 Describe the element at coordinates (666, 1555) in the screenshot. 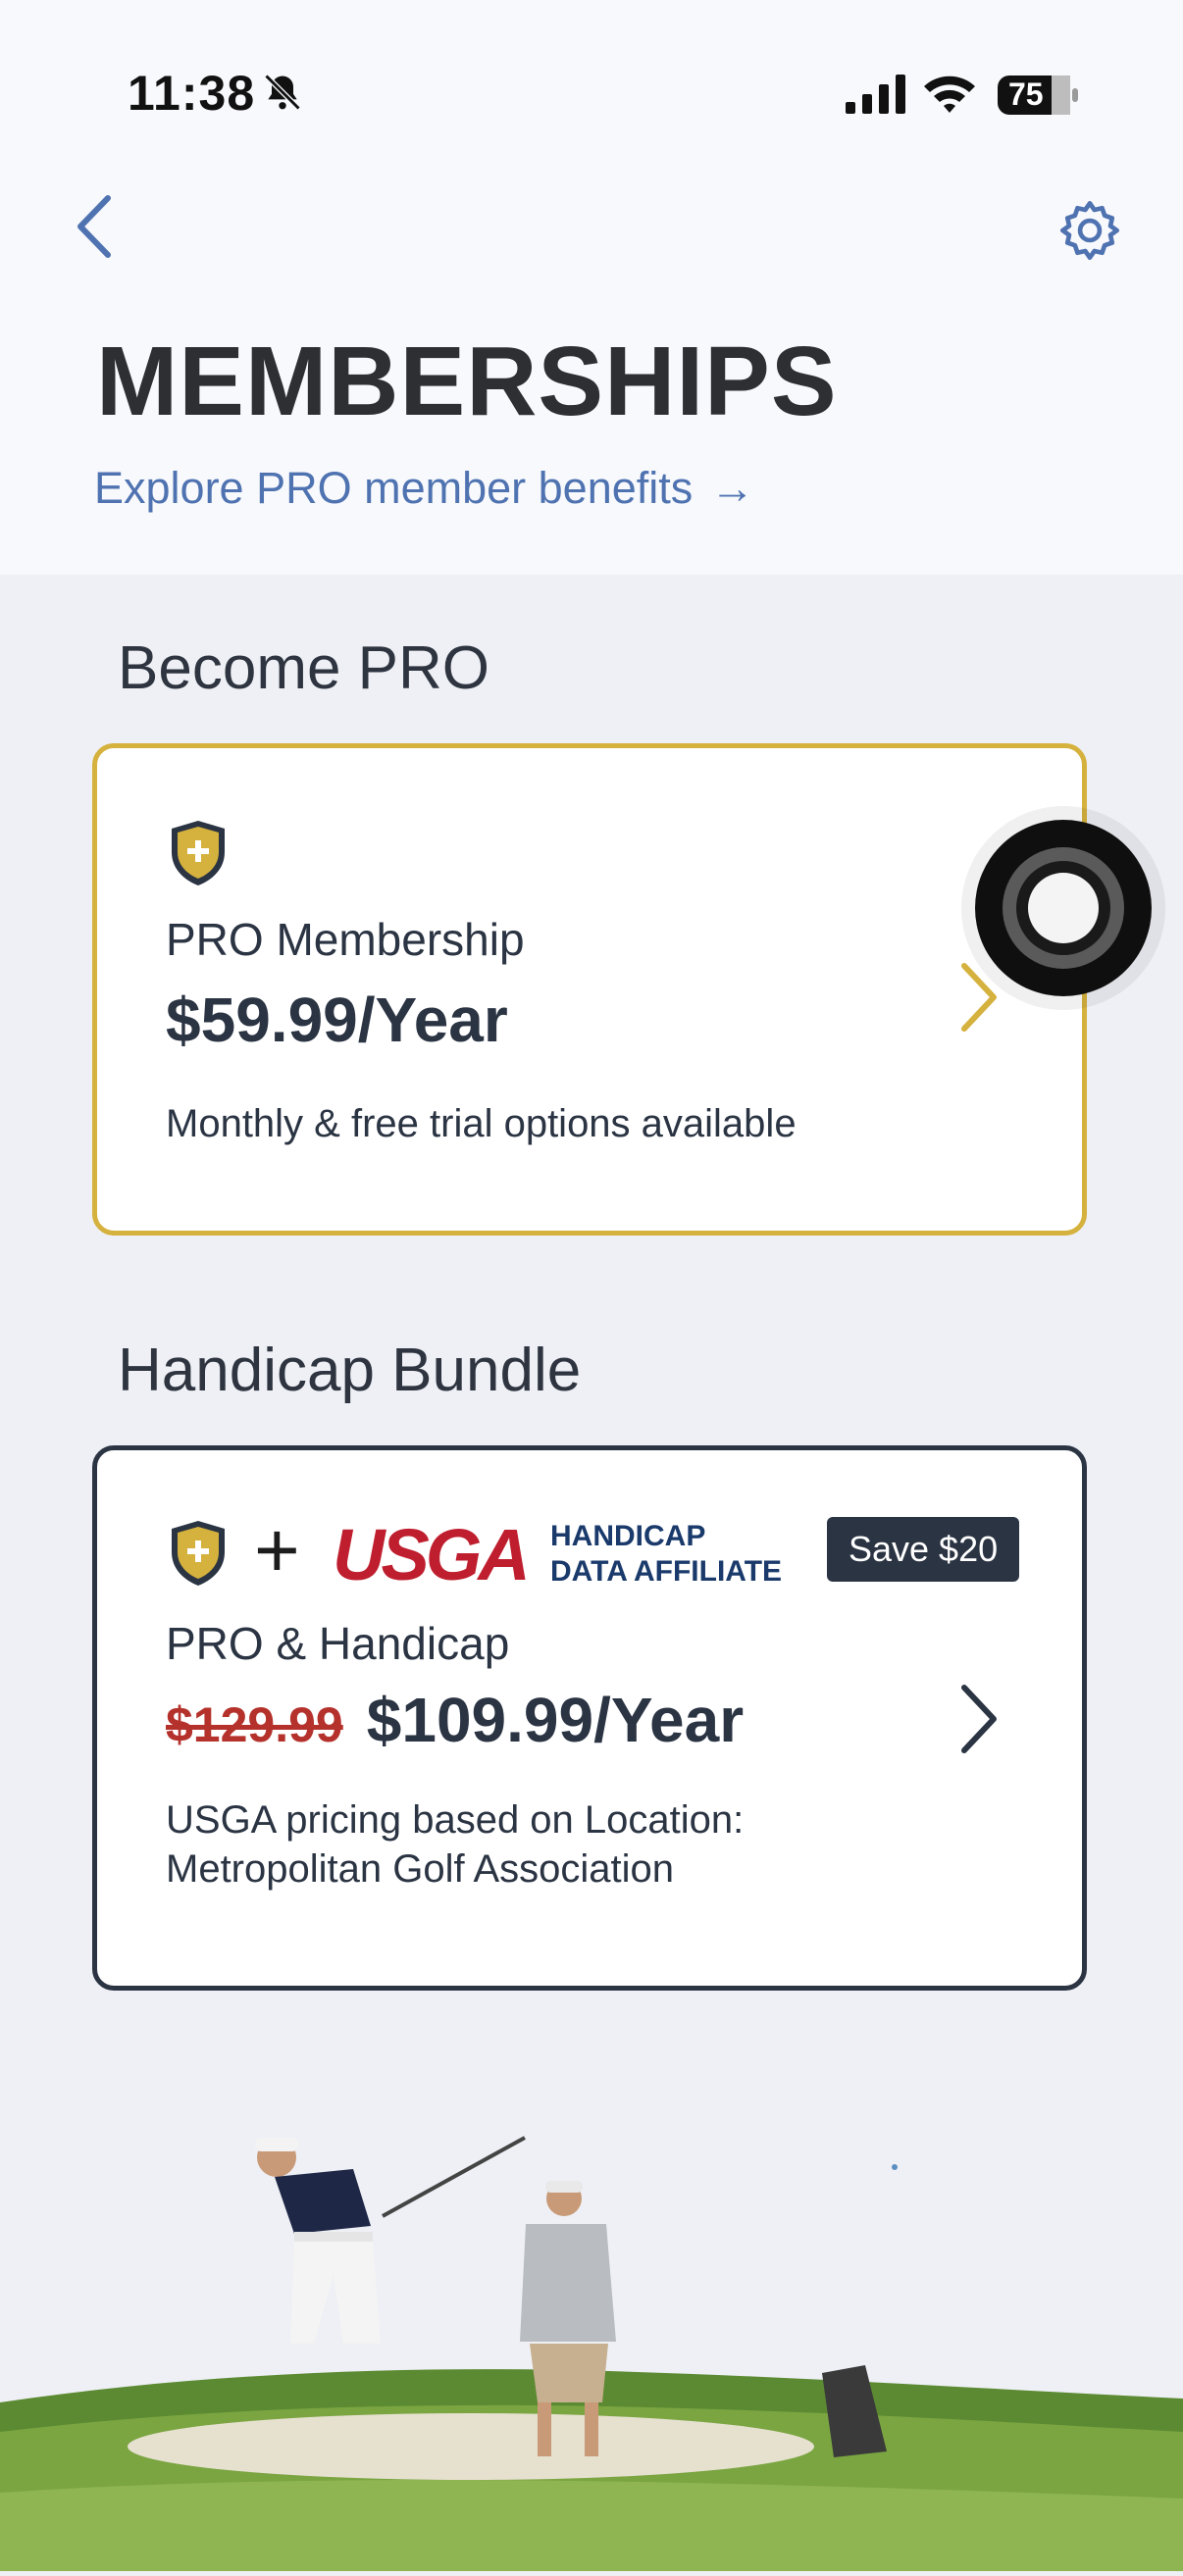

I see `handicap-data-affiliate: HANDICAP DATA AFFILIATE` at that location.